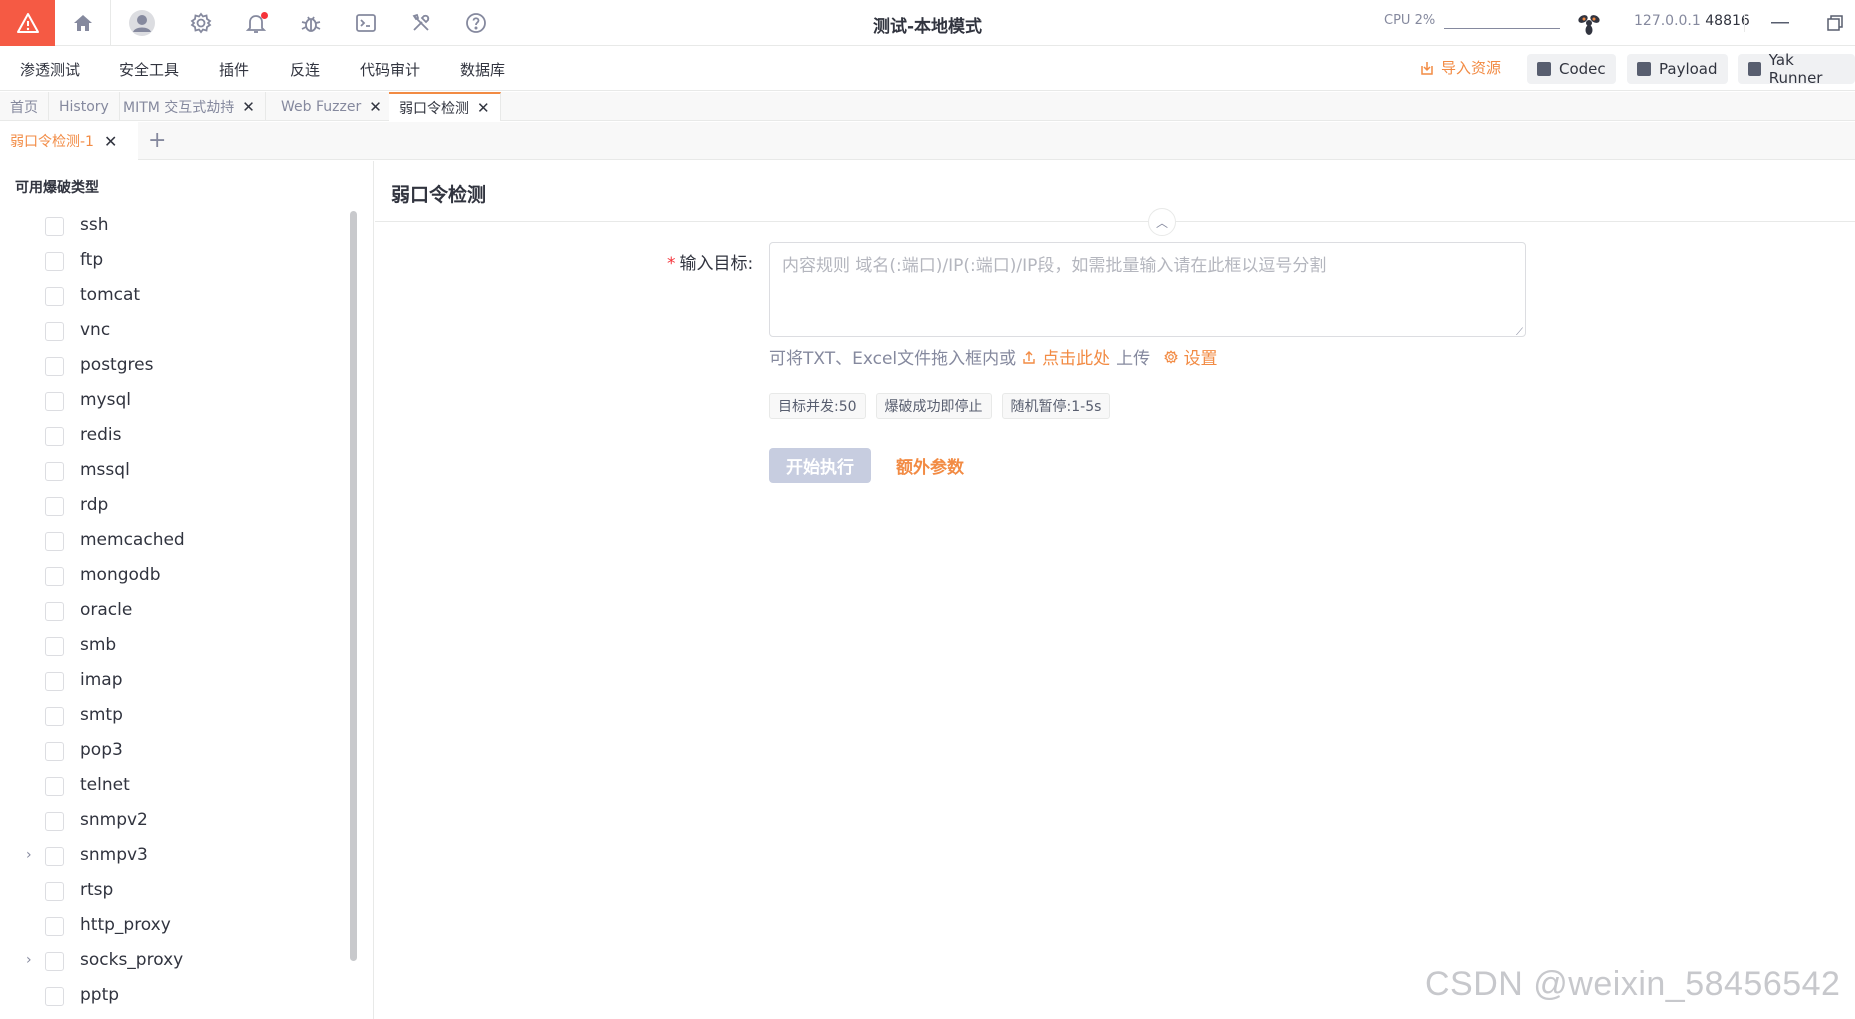 This screenshot has height=1019, width=1855. What do you see at coordinates (149, 69) in the screenshot?
I see `menu-item-security-tools: 安全工具` at bounding box center [149, 69].